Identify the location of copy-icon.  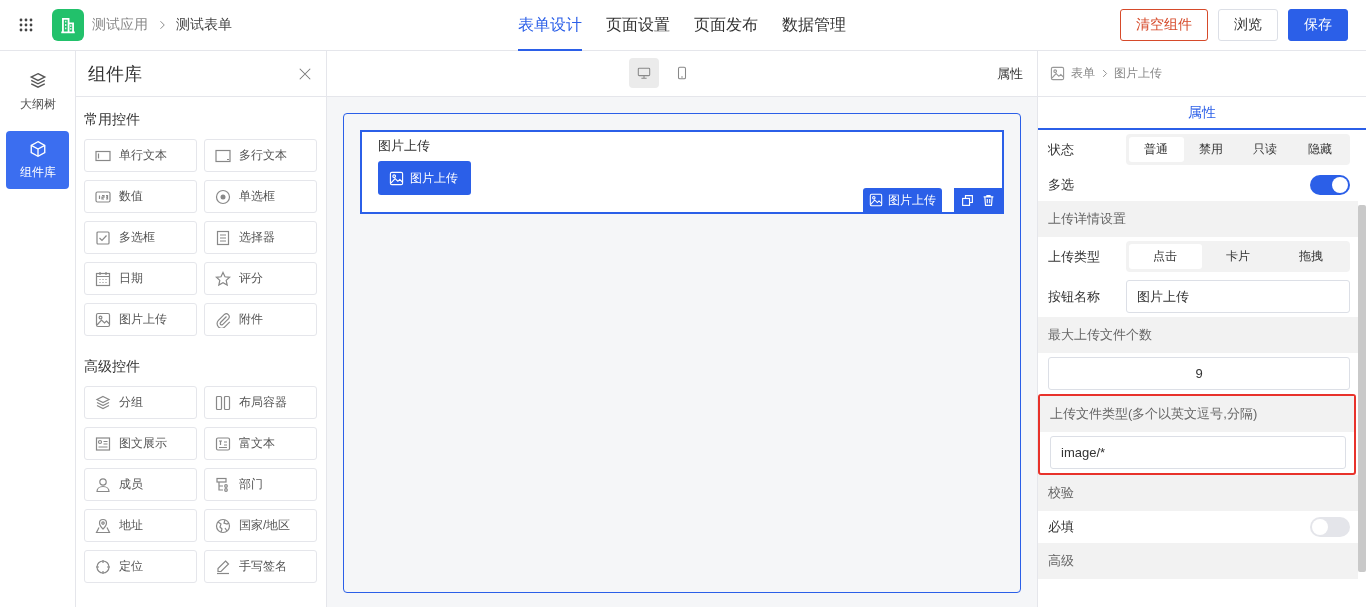
(967, 200).